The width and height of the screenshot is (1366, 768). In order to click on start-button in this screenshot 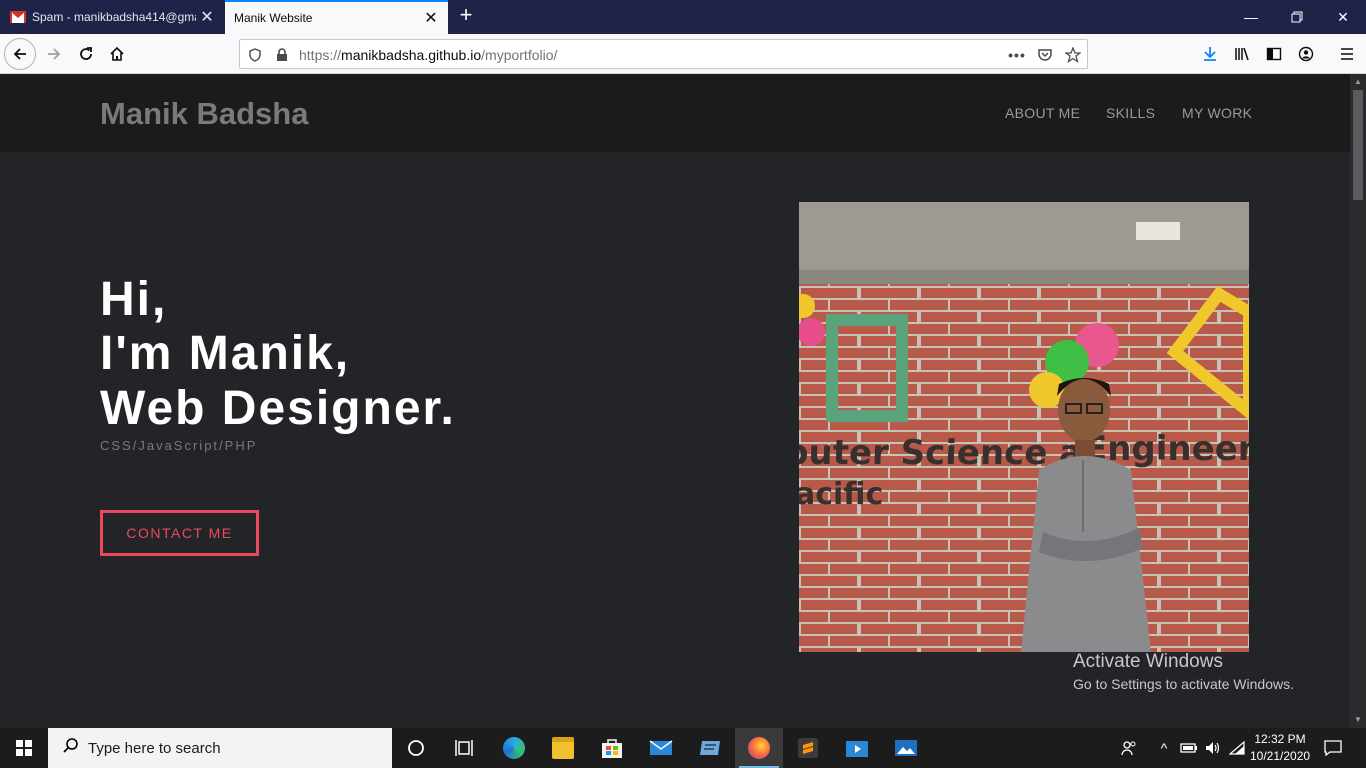, I will do `click(24, 748)`.